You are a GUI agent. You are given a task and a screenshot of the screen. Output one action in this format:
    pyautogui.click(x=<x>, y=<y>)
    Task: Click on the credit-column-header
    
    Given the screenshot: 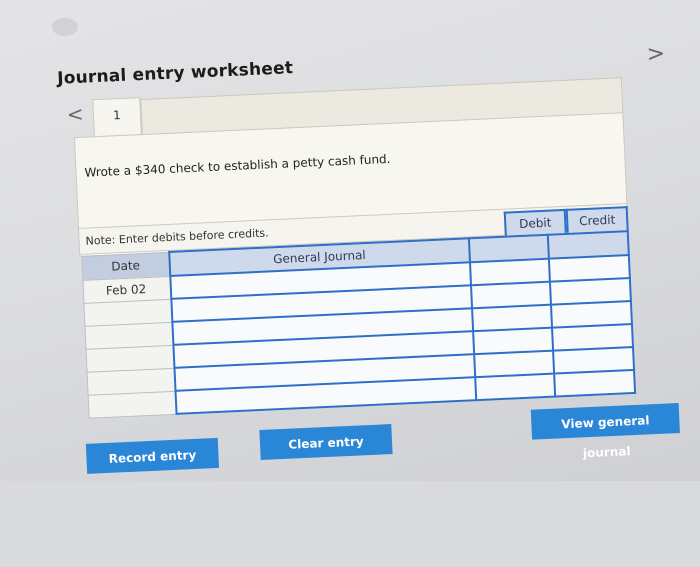 What is the action you would take?
    pyautogui.click(x=588, y=245)
    